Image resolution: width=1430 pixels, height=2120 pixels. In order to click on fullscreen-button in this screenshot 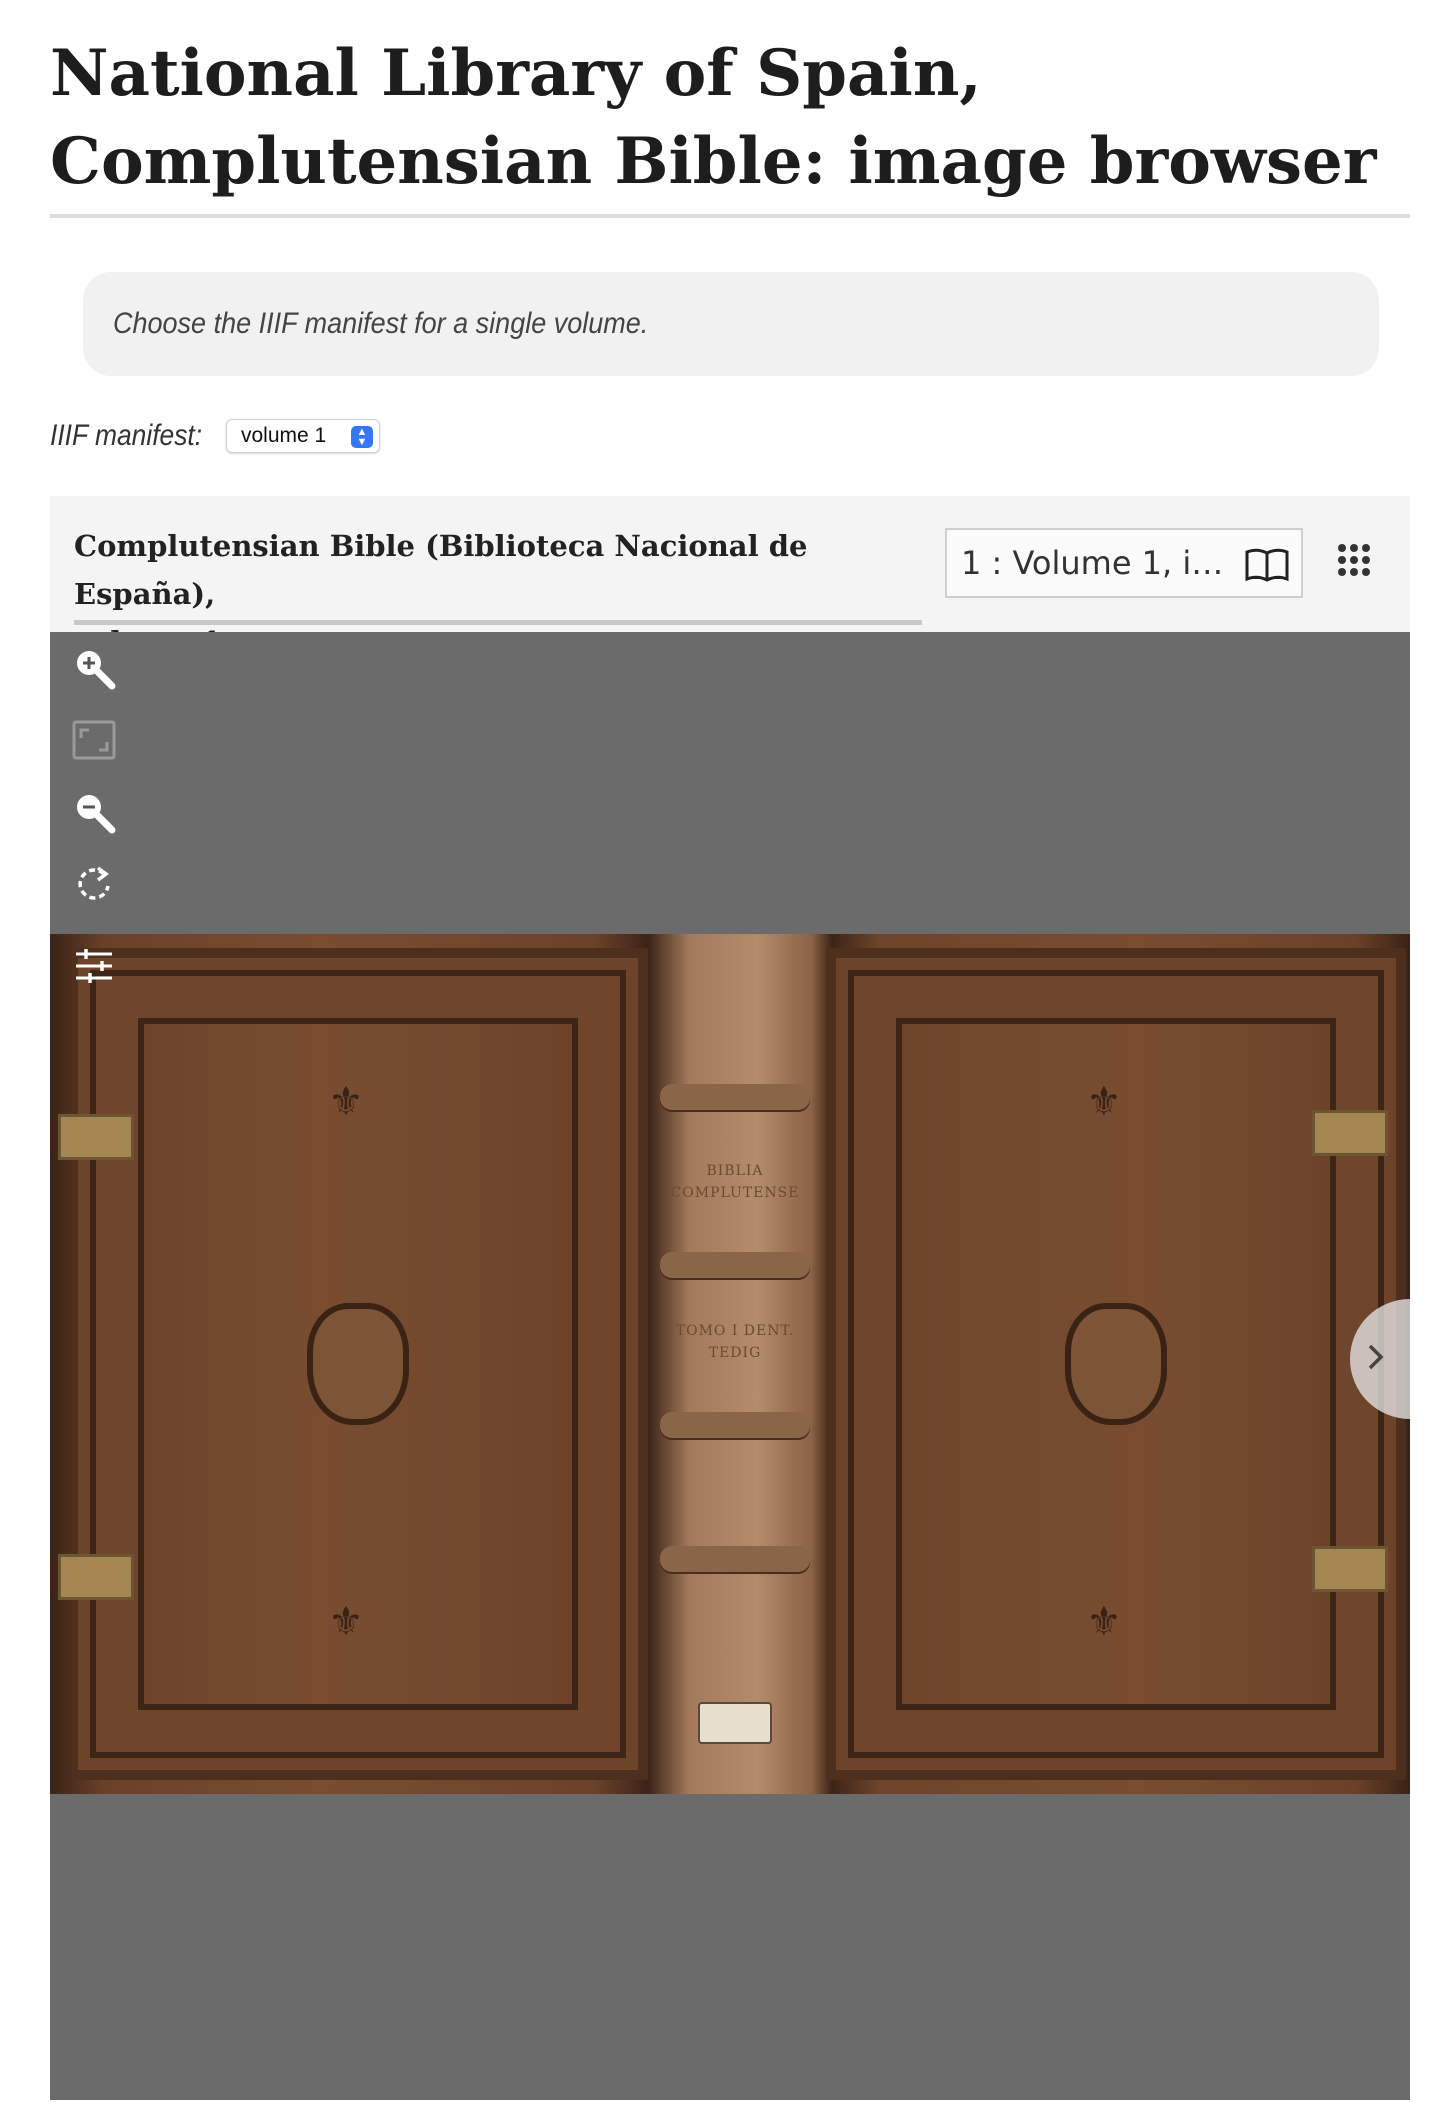, I will do `click(94, 742)`.